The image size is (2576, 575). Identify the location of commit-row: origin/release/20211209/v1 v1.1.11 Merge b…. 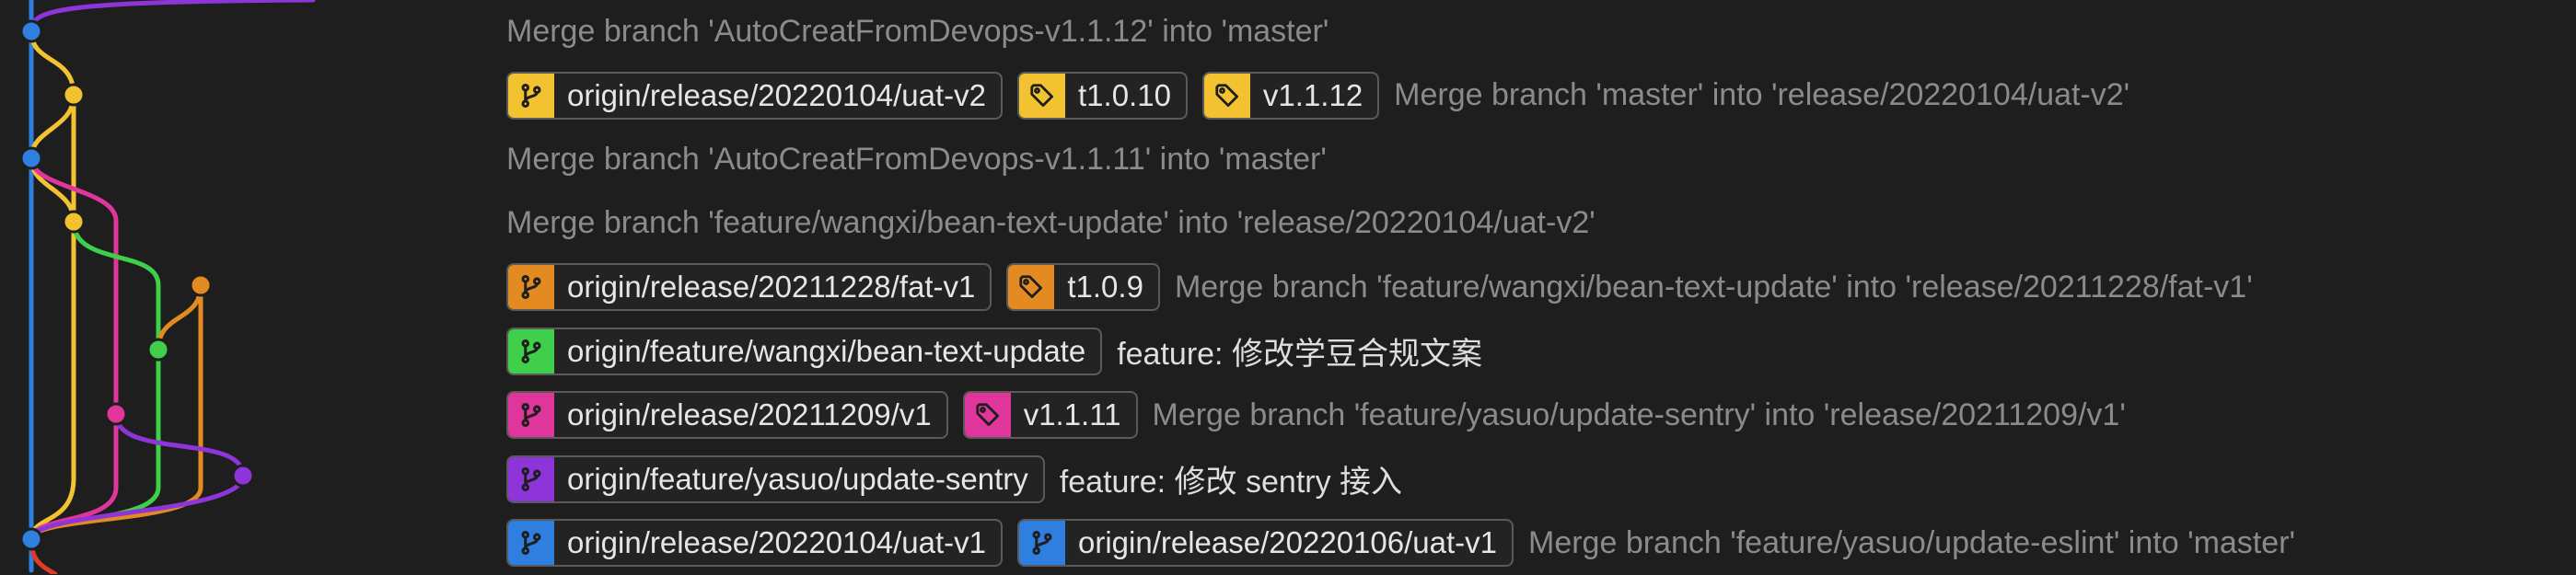
(1537, 416).